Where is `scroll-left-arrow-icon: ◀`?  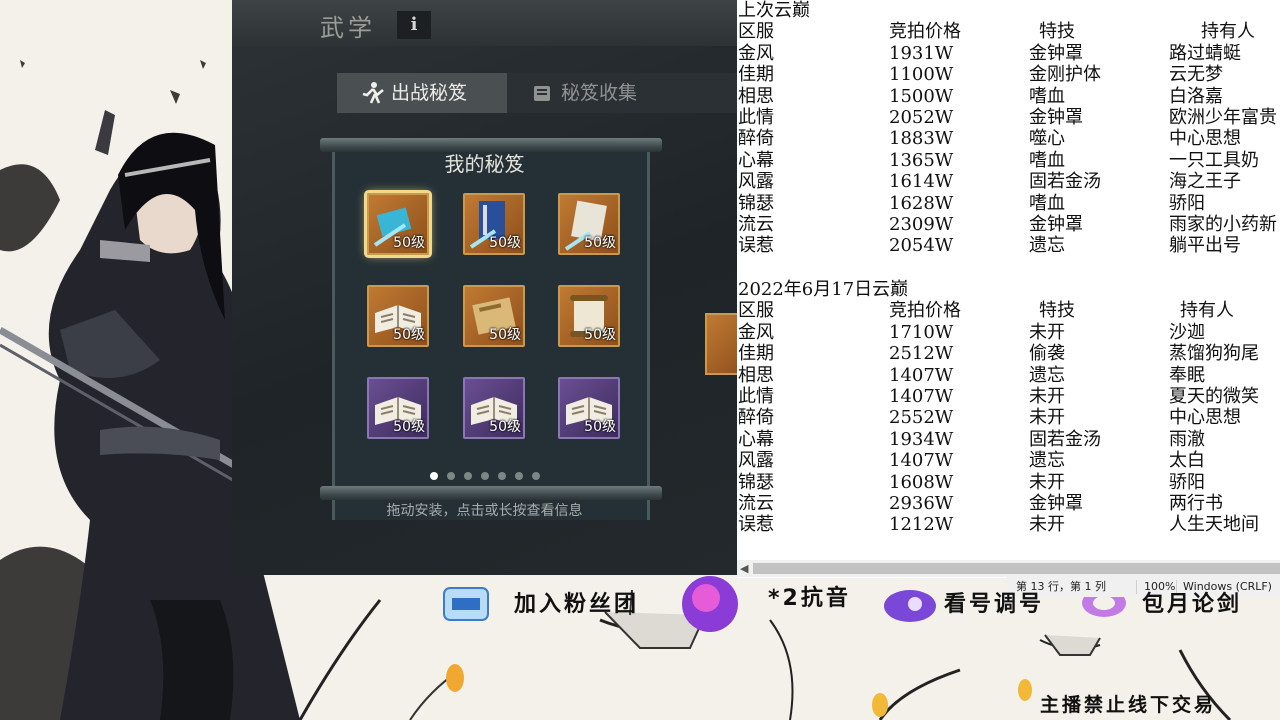 scroll-left-arrow-icon: ◀ is located at coordinates (744, 568).